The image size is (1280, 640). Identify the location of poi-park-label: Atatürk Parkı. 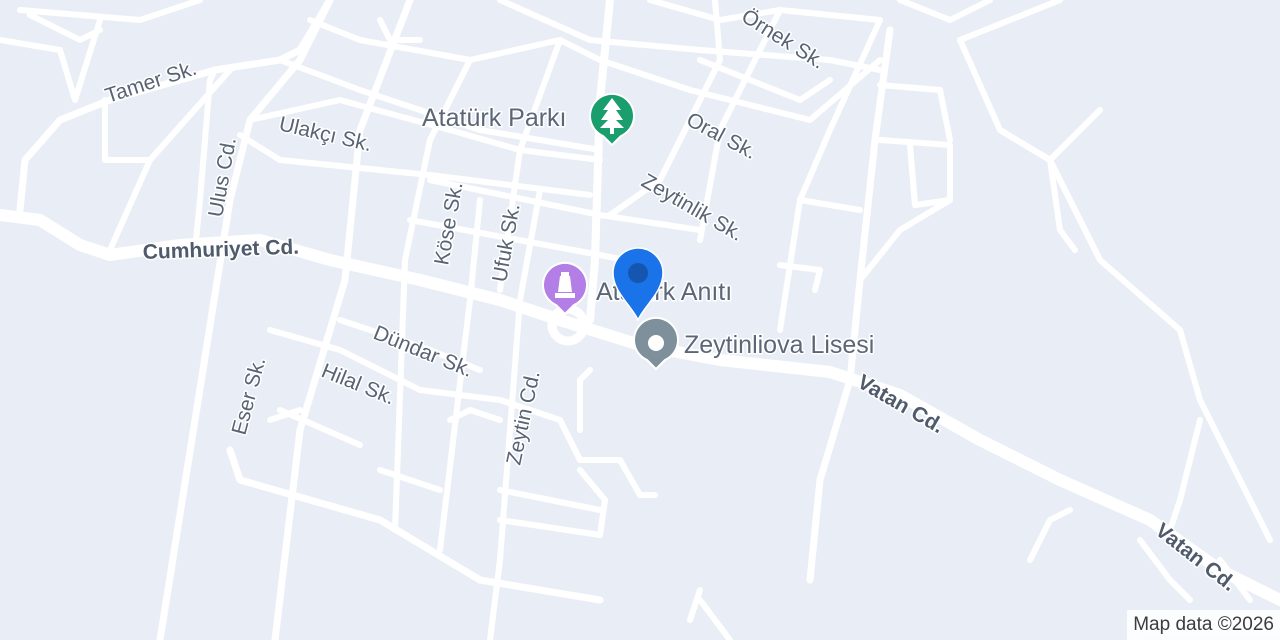
(494, 118).